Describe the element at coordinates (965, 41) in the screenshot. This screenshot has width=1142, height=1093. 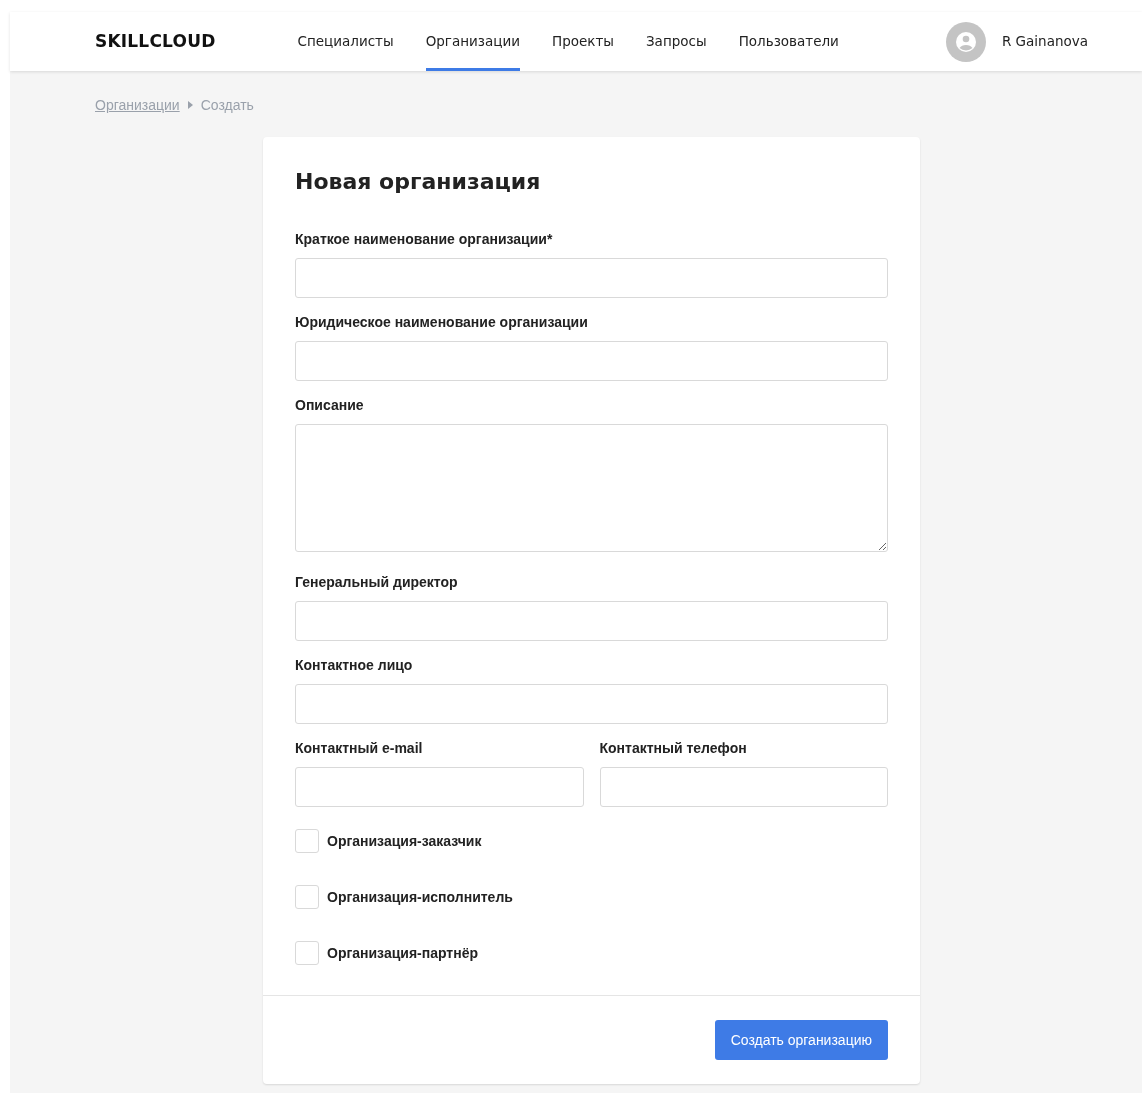
I see `avatar-icon` at that location.